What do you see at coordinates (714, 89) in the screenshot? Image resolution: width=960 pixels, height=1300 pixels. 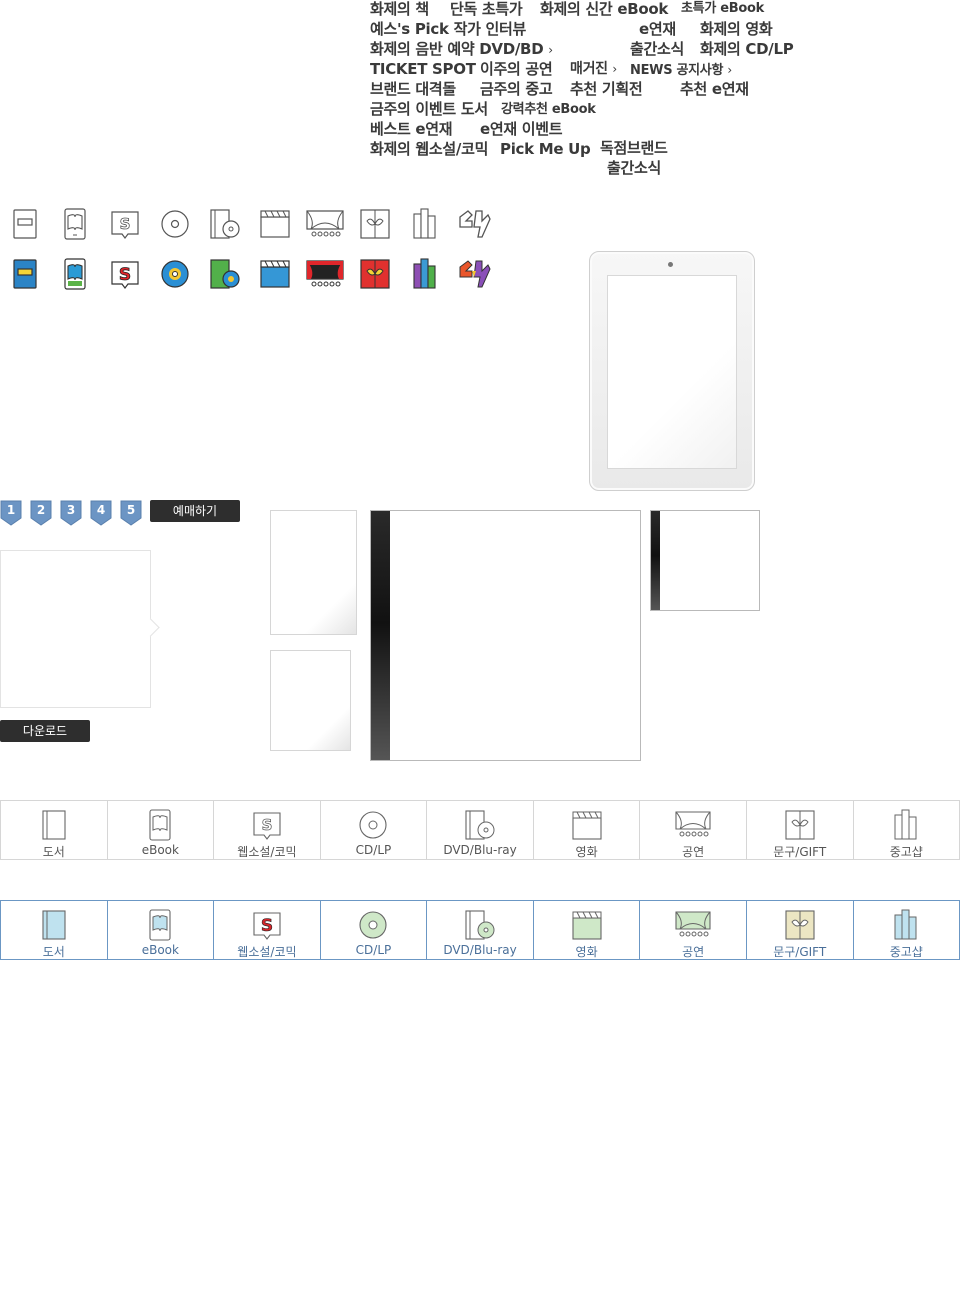 I see `label-recommended-e-serial: 추천 e연재` at bounding box center [714, 89].